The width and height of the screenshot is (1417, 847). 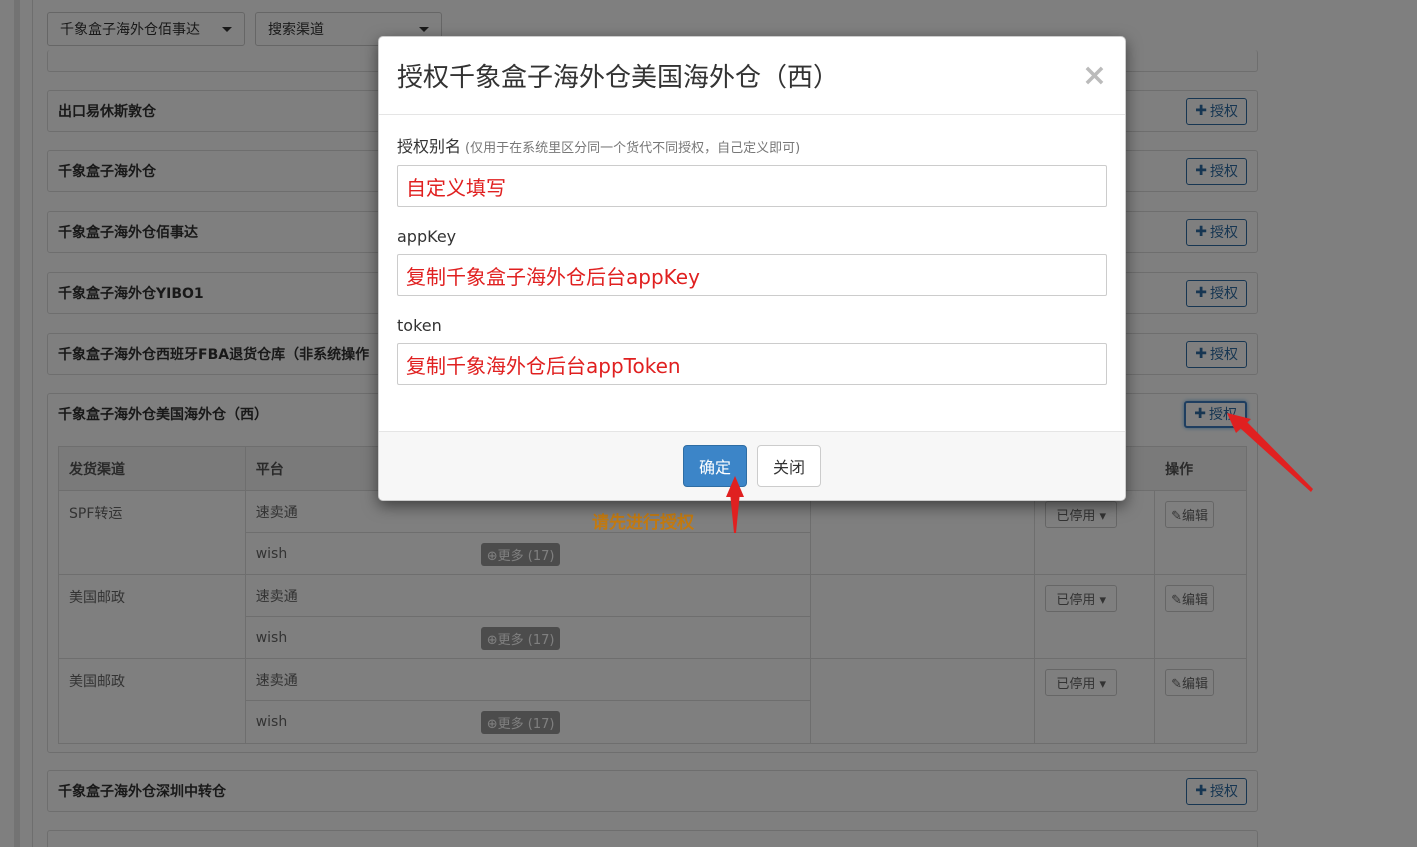 I want to click on token-input-value: 复制千象海外仓后台appToken, so click(x=543, y=365).